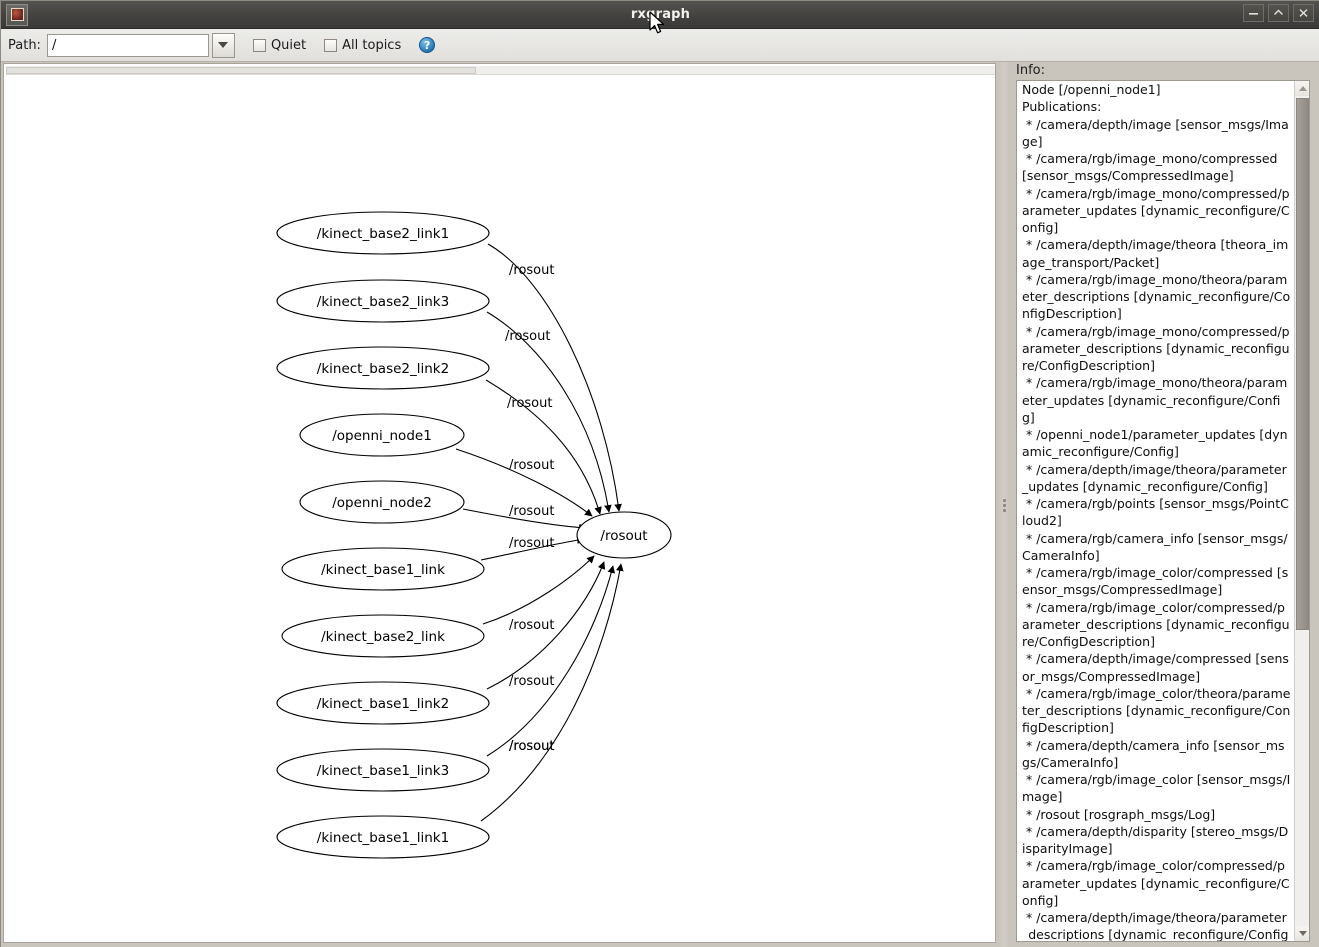 This screenshot has height=947, width=1319. What do you see at coordinates (383, 234) in the screenshot?
I see `graph-node-label: /kinect_base2_link1` at bounding box center [383, 234].